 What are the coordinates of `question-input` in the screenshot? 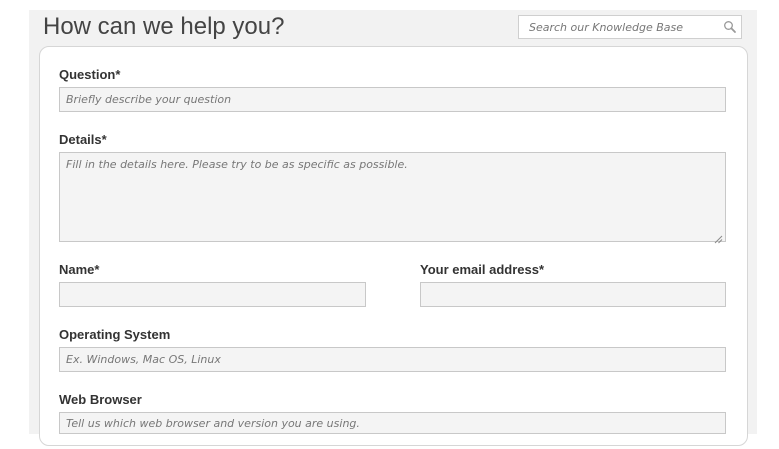 It's located at (392, 99).